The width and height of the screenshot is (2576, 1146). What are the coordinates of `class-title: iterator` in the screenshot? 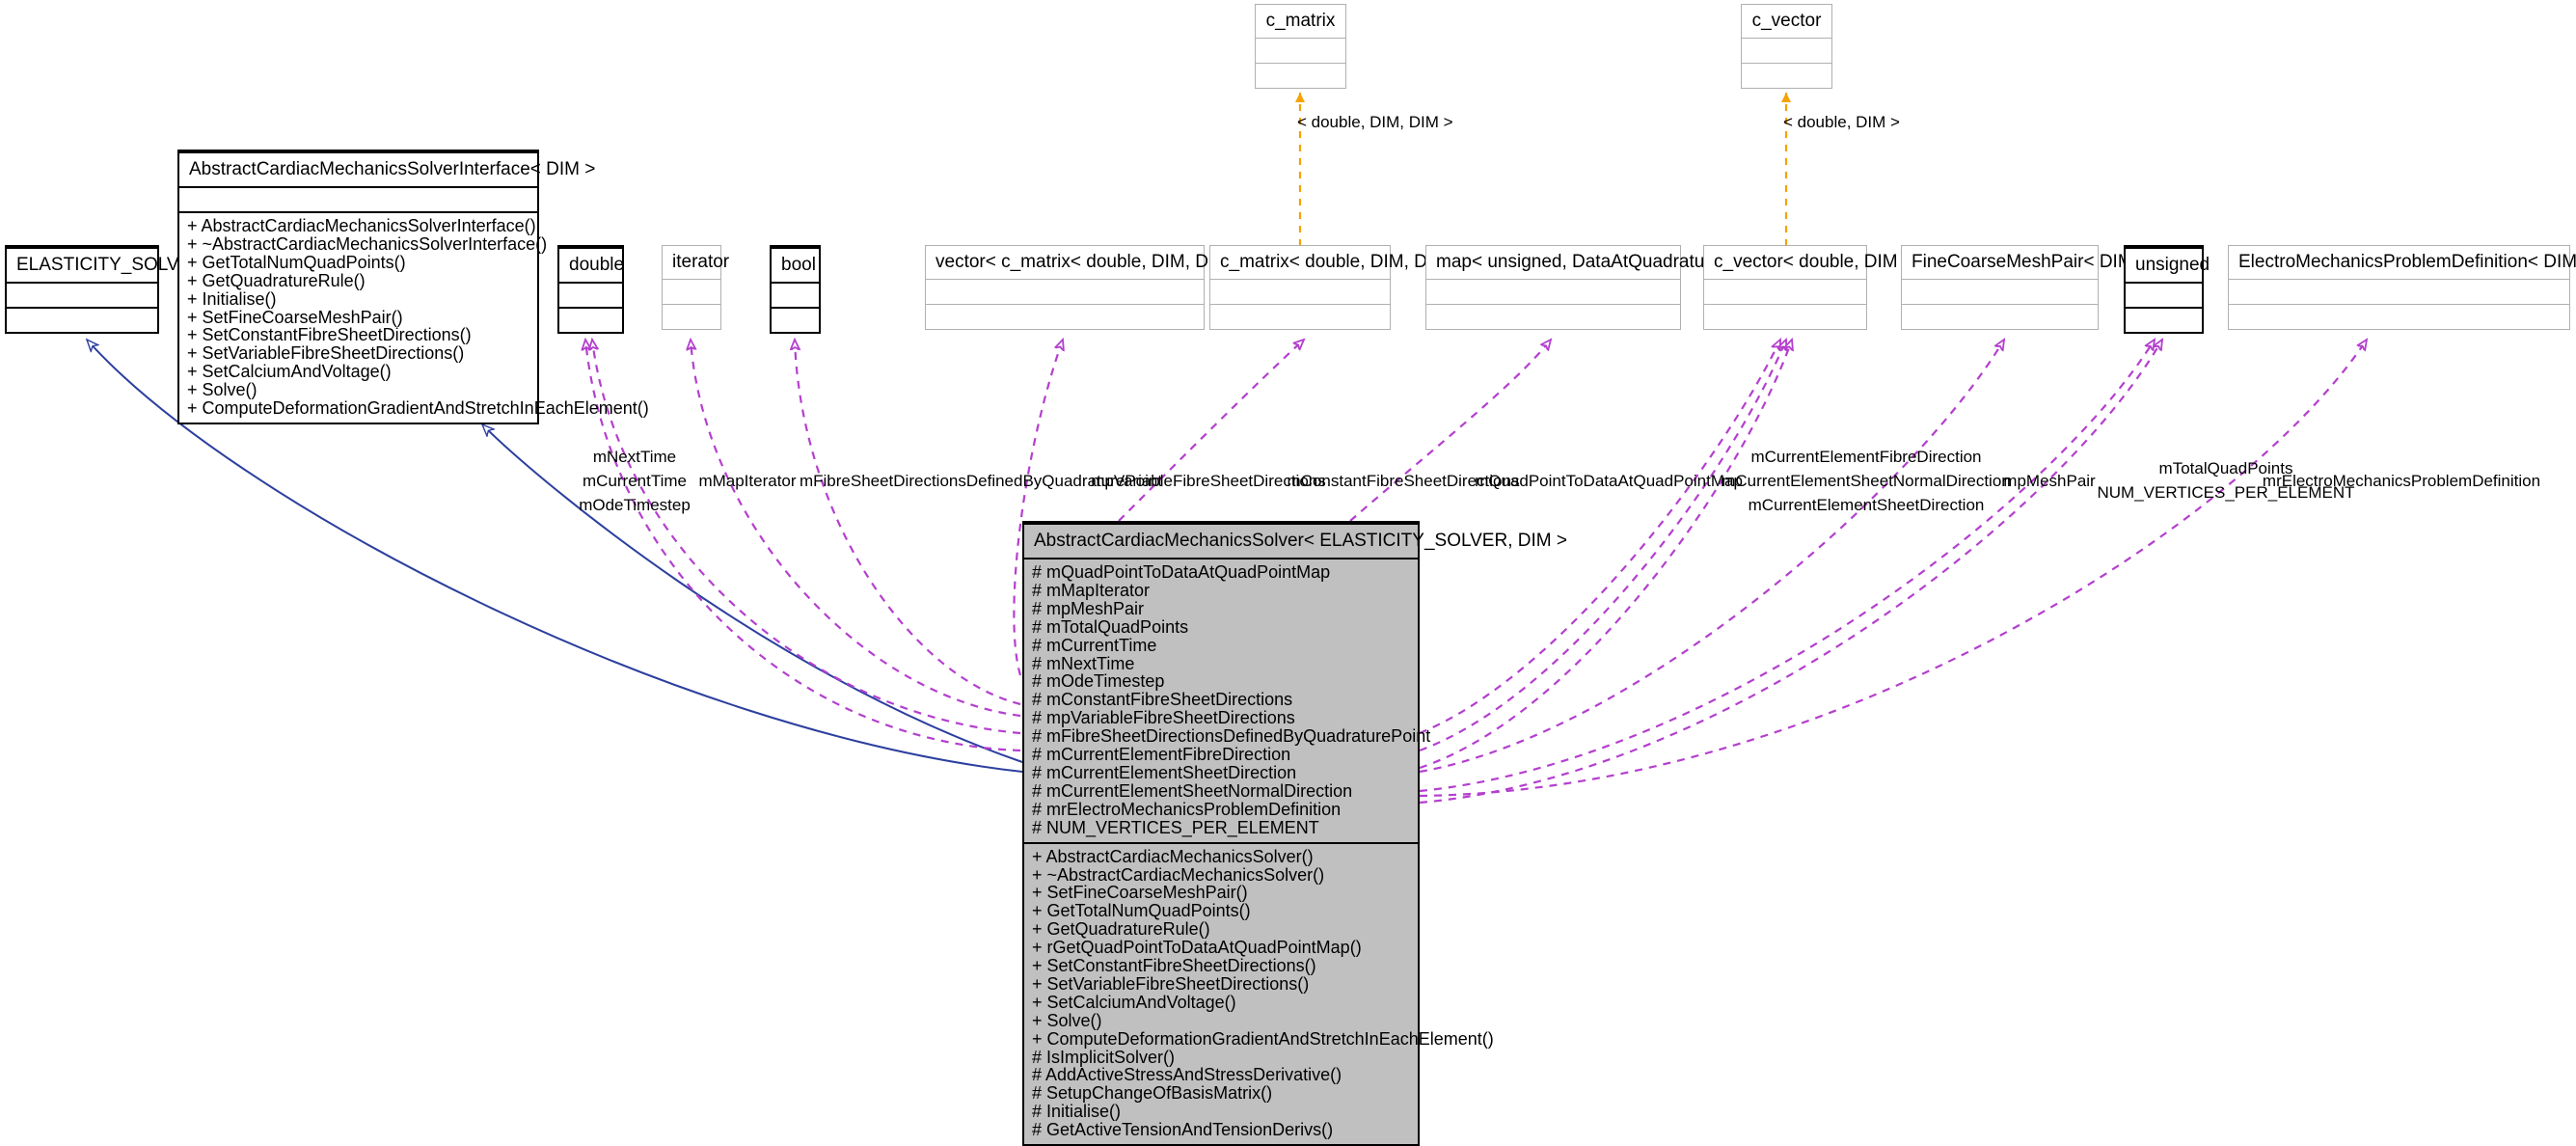 It's located at (701, 262).